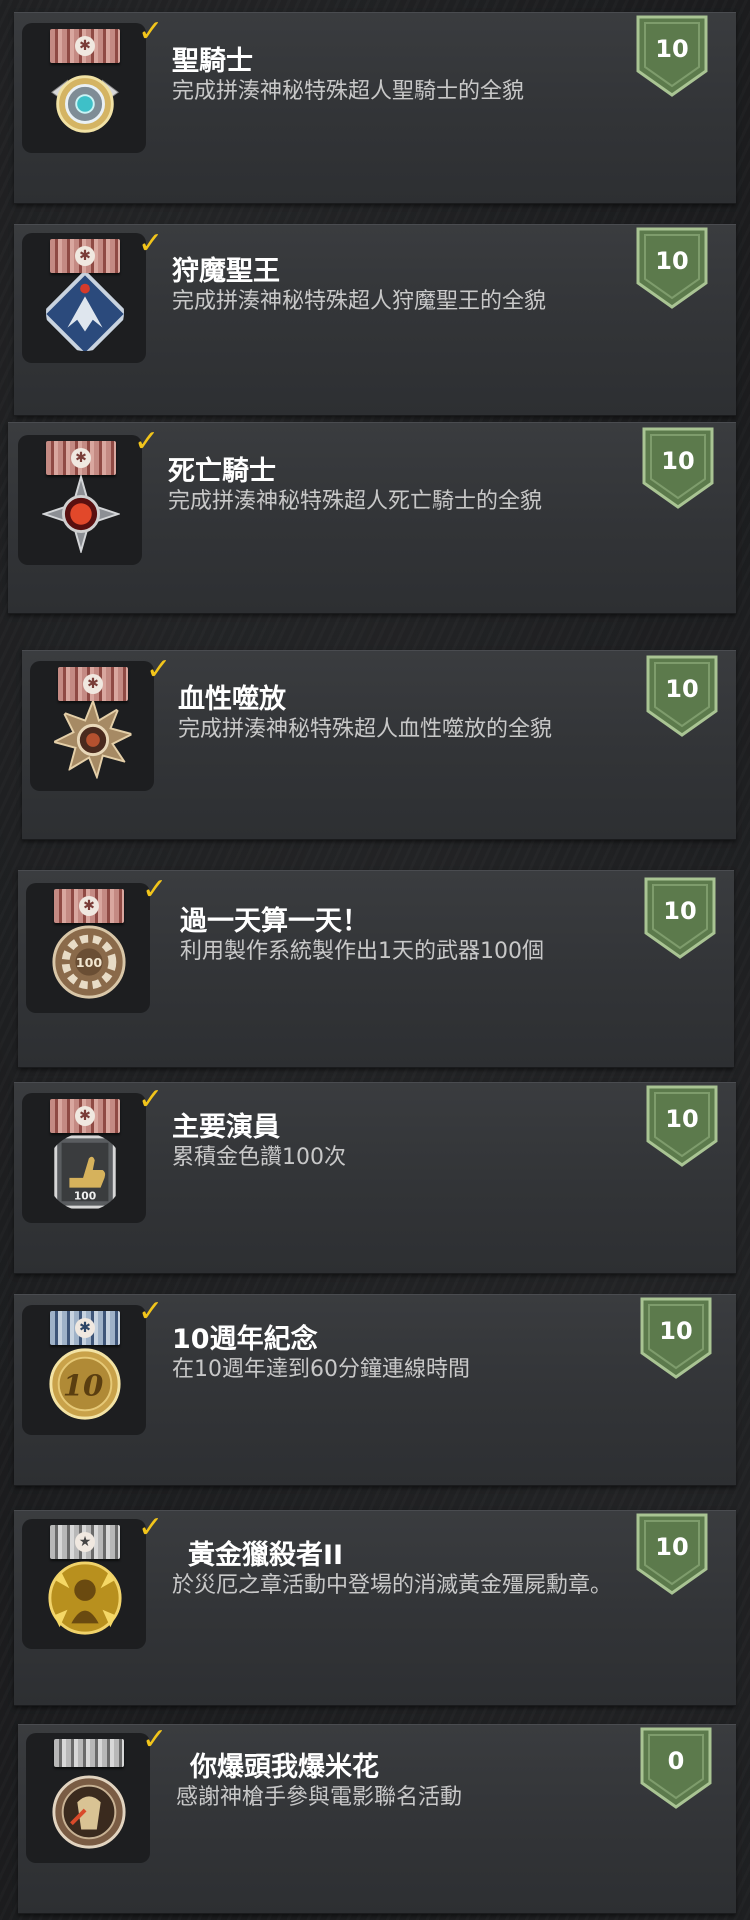 Image resolution: width=750 pixels, height=1920 pixels. I want to click on medal-frame: ✱ 10, so click(84, 1370).